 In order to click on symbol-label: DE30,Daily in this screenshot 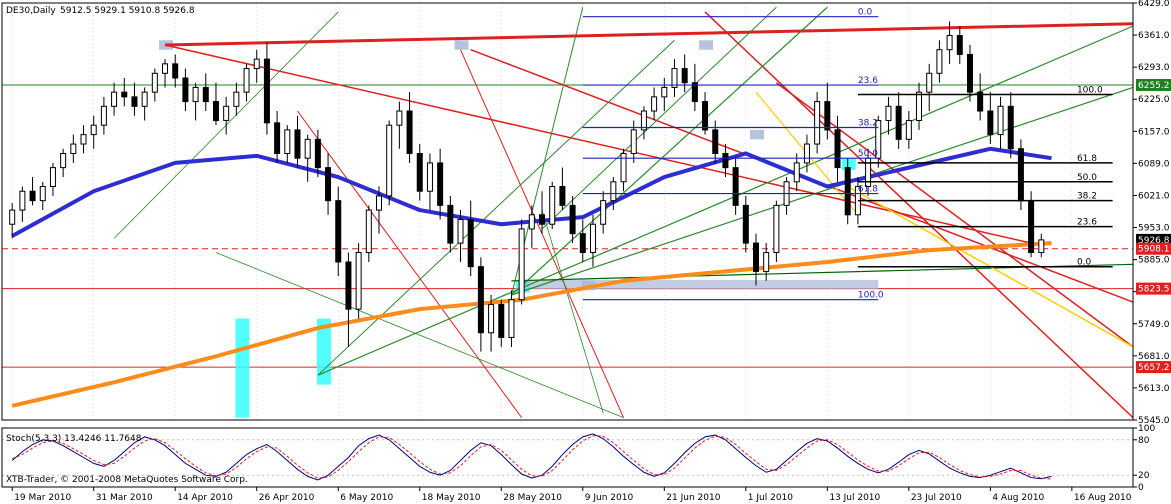, I will do `click(31, 11)`.